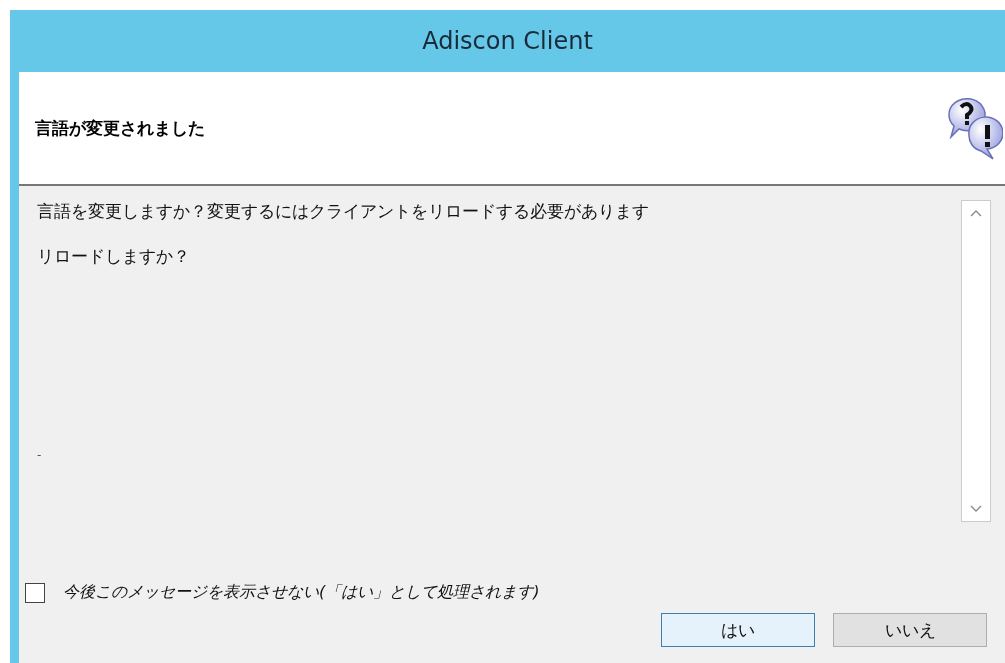 This screenshot has width=1005, height=663. I want to click on dash-mark: -, so click(39, 455).